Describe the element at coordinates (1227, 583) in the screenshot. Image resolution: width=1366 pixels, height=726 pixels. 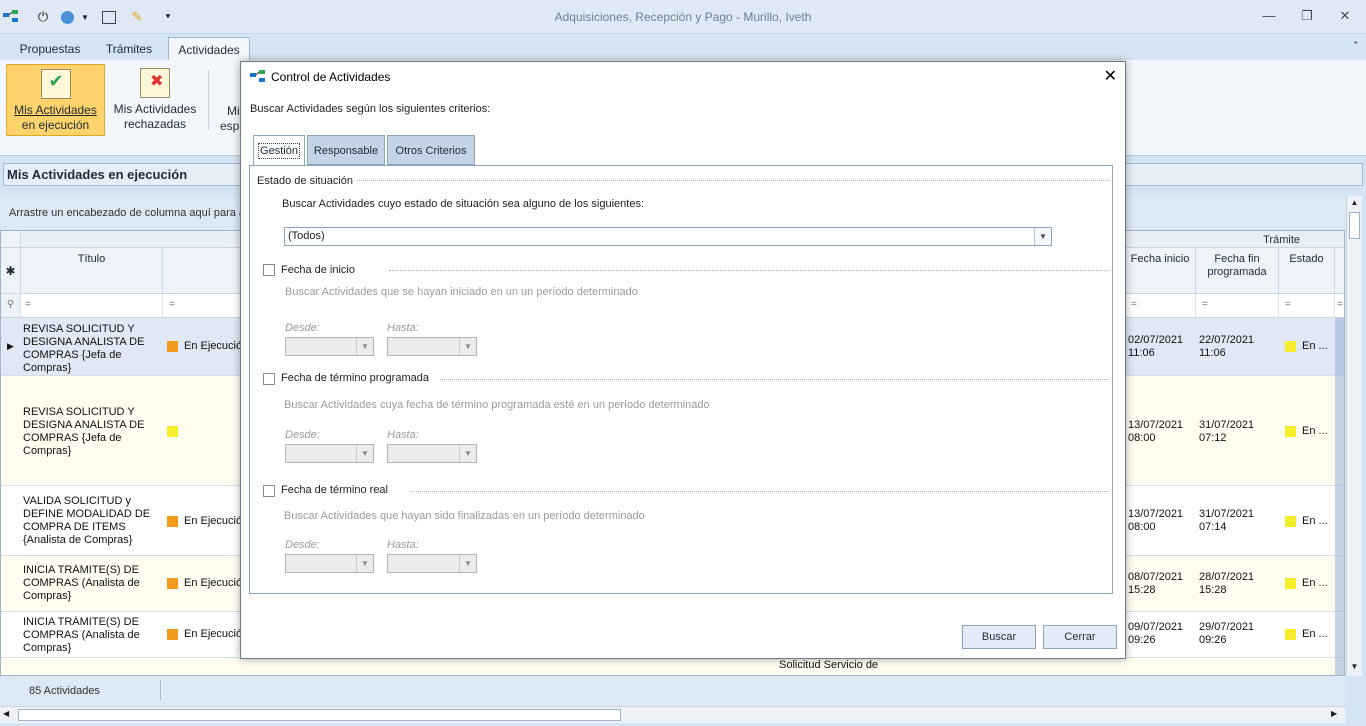
I see `row-fecha-fin: 28/07/2021 15:28` at that location.